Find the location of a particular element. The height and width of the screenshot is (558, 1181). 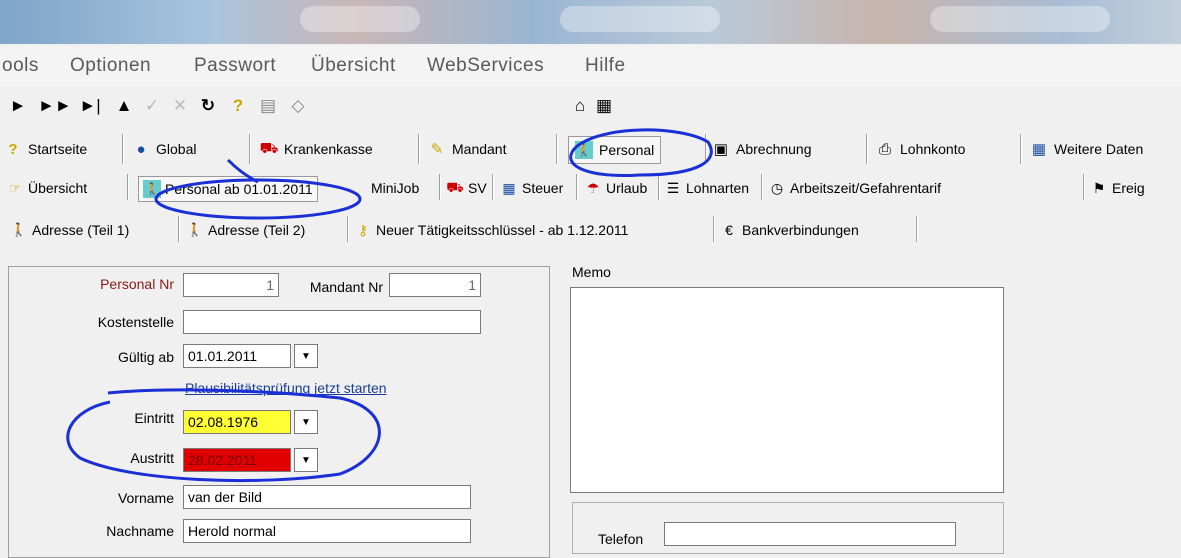

play-icon: ► is located at coordinates (18, 106).